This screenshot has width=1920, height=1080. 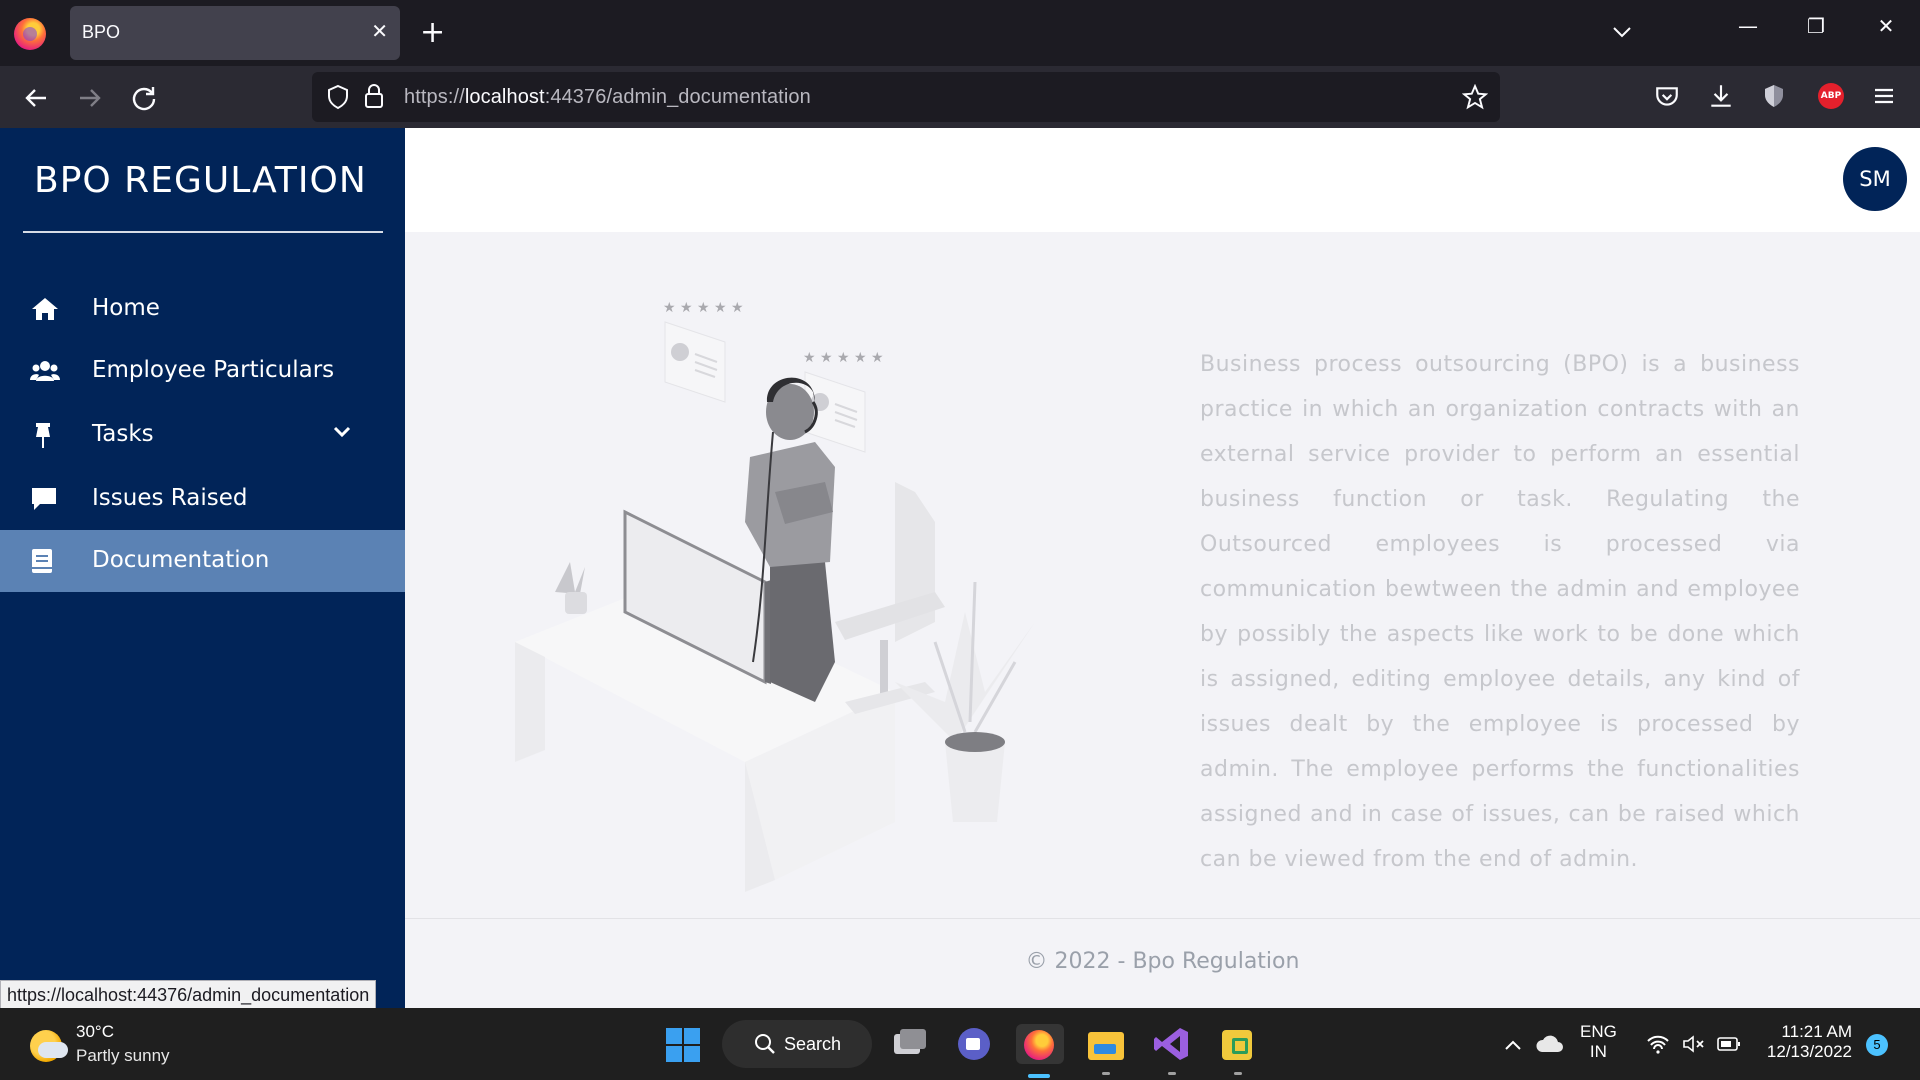 What do you see at coordinates (44, 499) in the screenshot?
I see `comment-icon` at bounding box center [44, 499].